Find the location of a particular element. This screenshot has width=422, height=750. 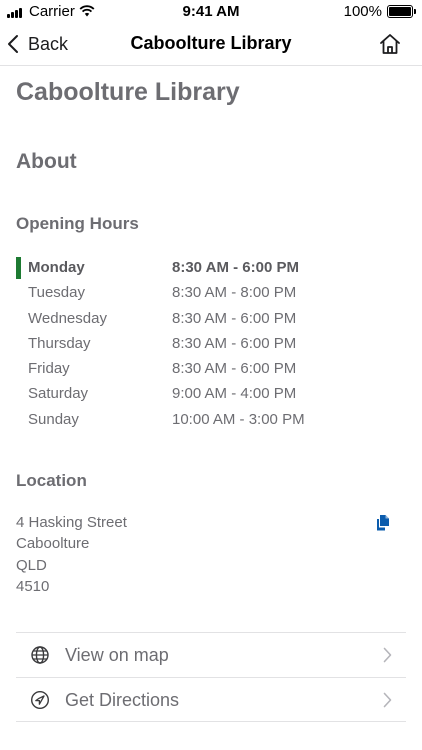

about-heading: About is located at coordinates (46, 161).